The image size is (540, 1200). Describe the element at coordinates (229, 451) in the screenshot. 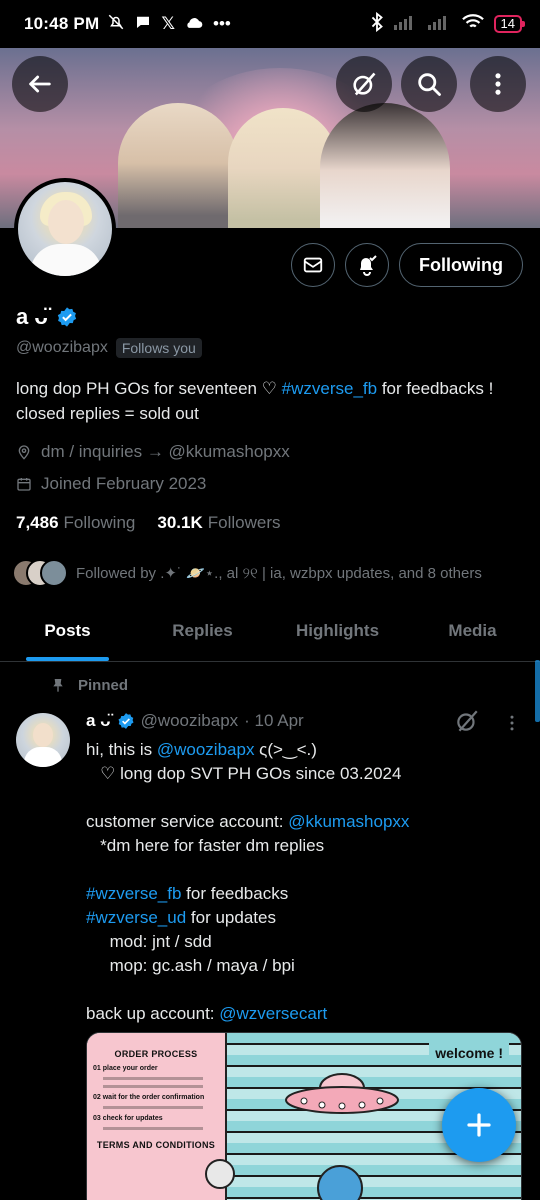

I see `location-mention: @kkumashopxx` at that location.